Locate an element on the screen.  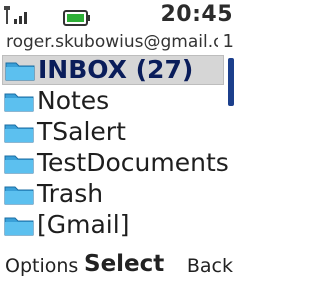
clock-time: 20:45 is located at coordinates (196, 14).